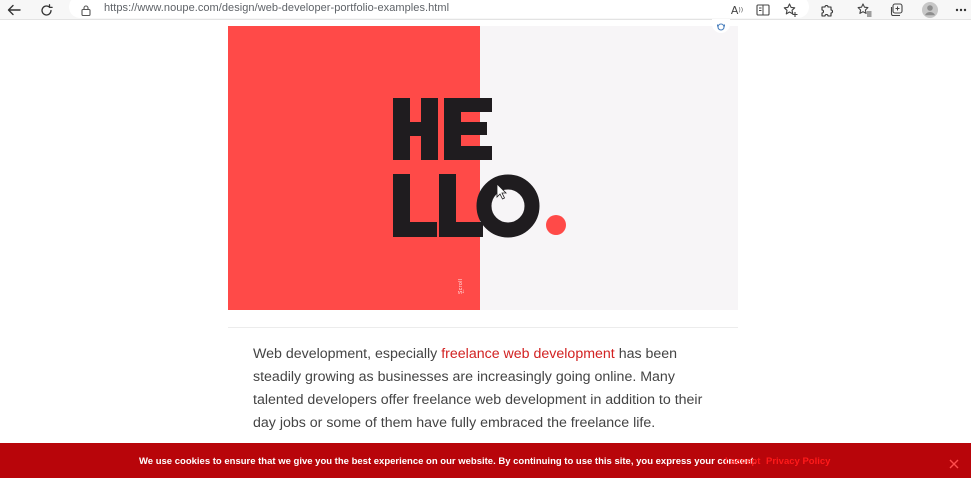 This screenshot has height=478, width=971. I want to click on freelance-web-development-link: freelance web development, so click(528, 354).